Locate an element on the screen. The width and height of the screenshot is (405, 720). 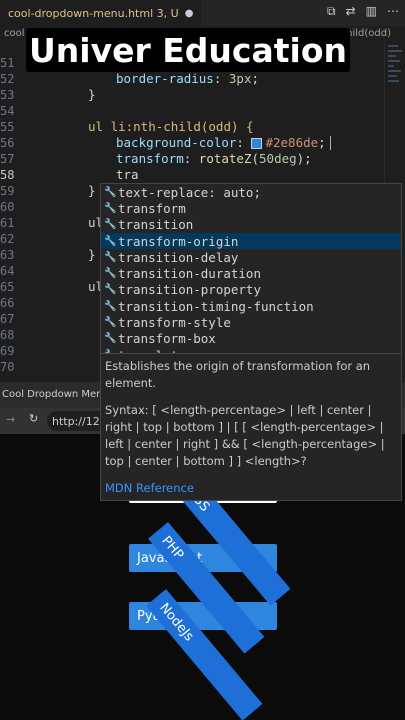
compare-icon: ⇄ is located at coordinates (351, 11).